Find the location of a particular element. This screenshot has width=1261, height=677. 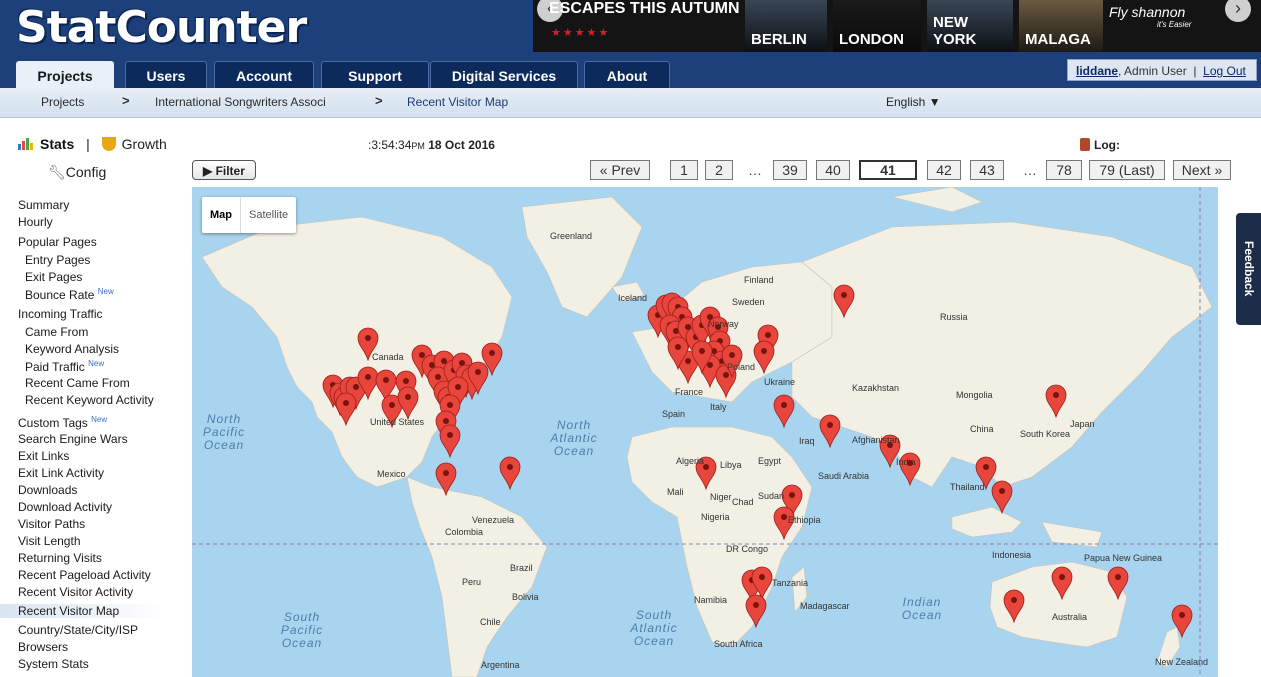

growth-link: Growth is located at coordinates (144, 144).